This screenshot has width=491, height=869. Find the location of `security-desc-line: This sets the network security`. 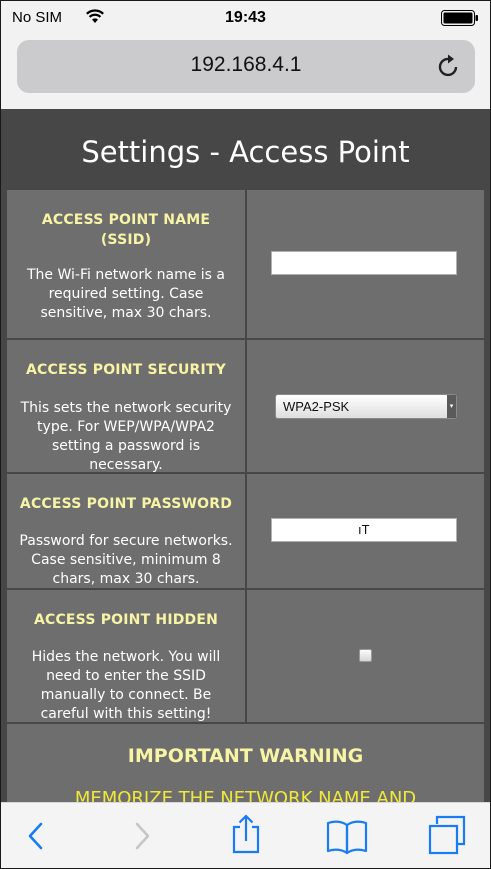

security-desc-line: This sets the network security is located at coordinates (126, 408).